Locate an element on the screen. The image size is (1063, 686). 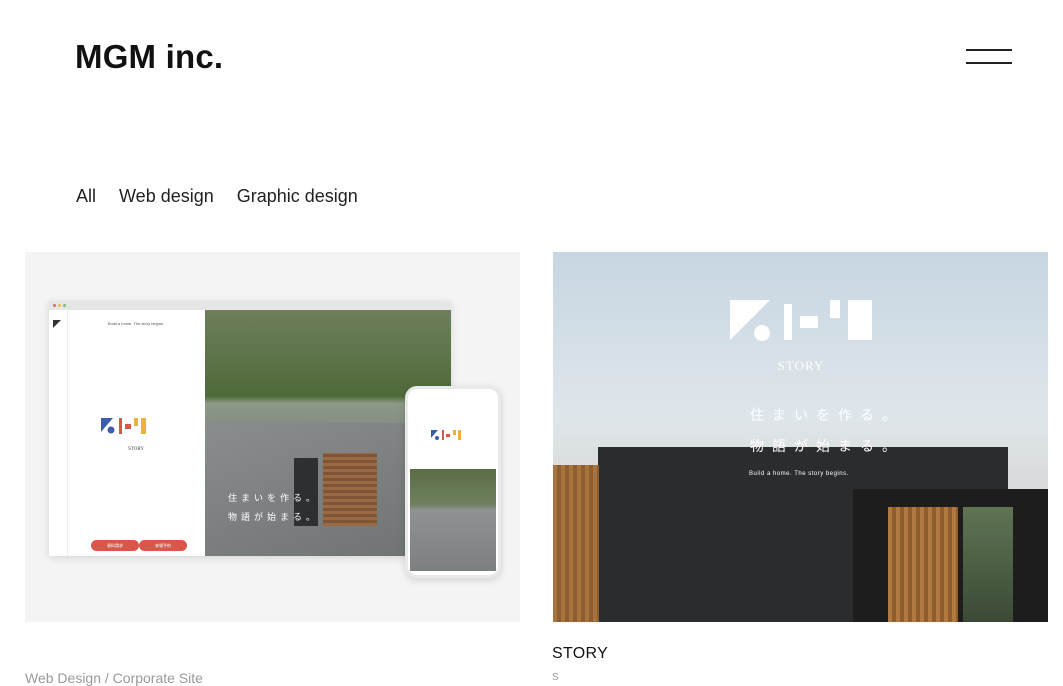
filter-web-design: Web design is located at coordinates (166, 196).